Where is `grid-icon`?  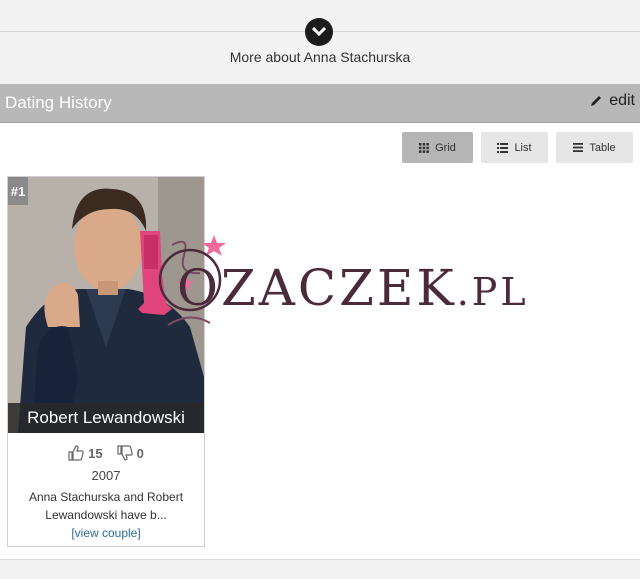
grid-icon is located at coordinates (424, 147).